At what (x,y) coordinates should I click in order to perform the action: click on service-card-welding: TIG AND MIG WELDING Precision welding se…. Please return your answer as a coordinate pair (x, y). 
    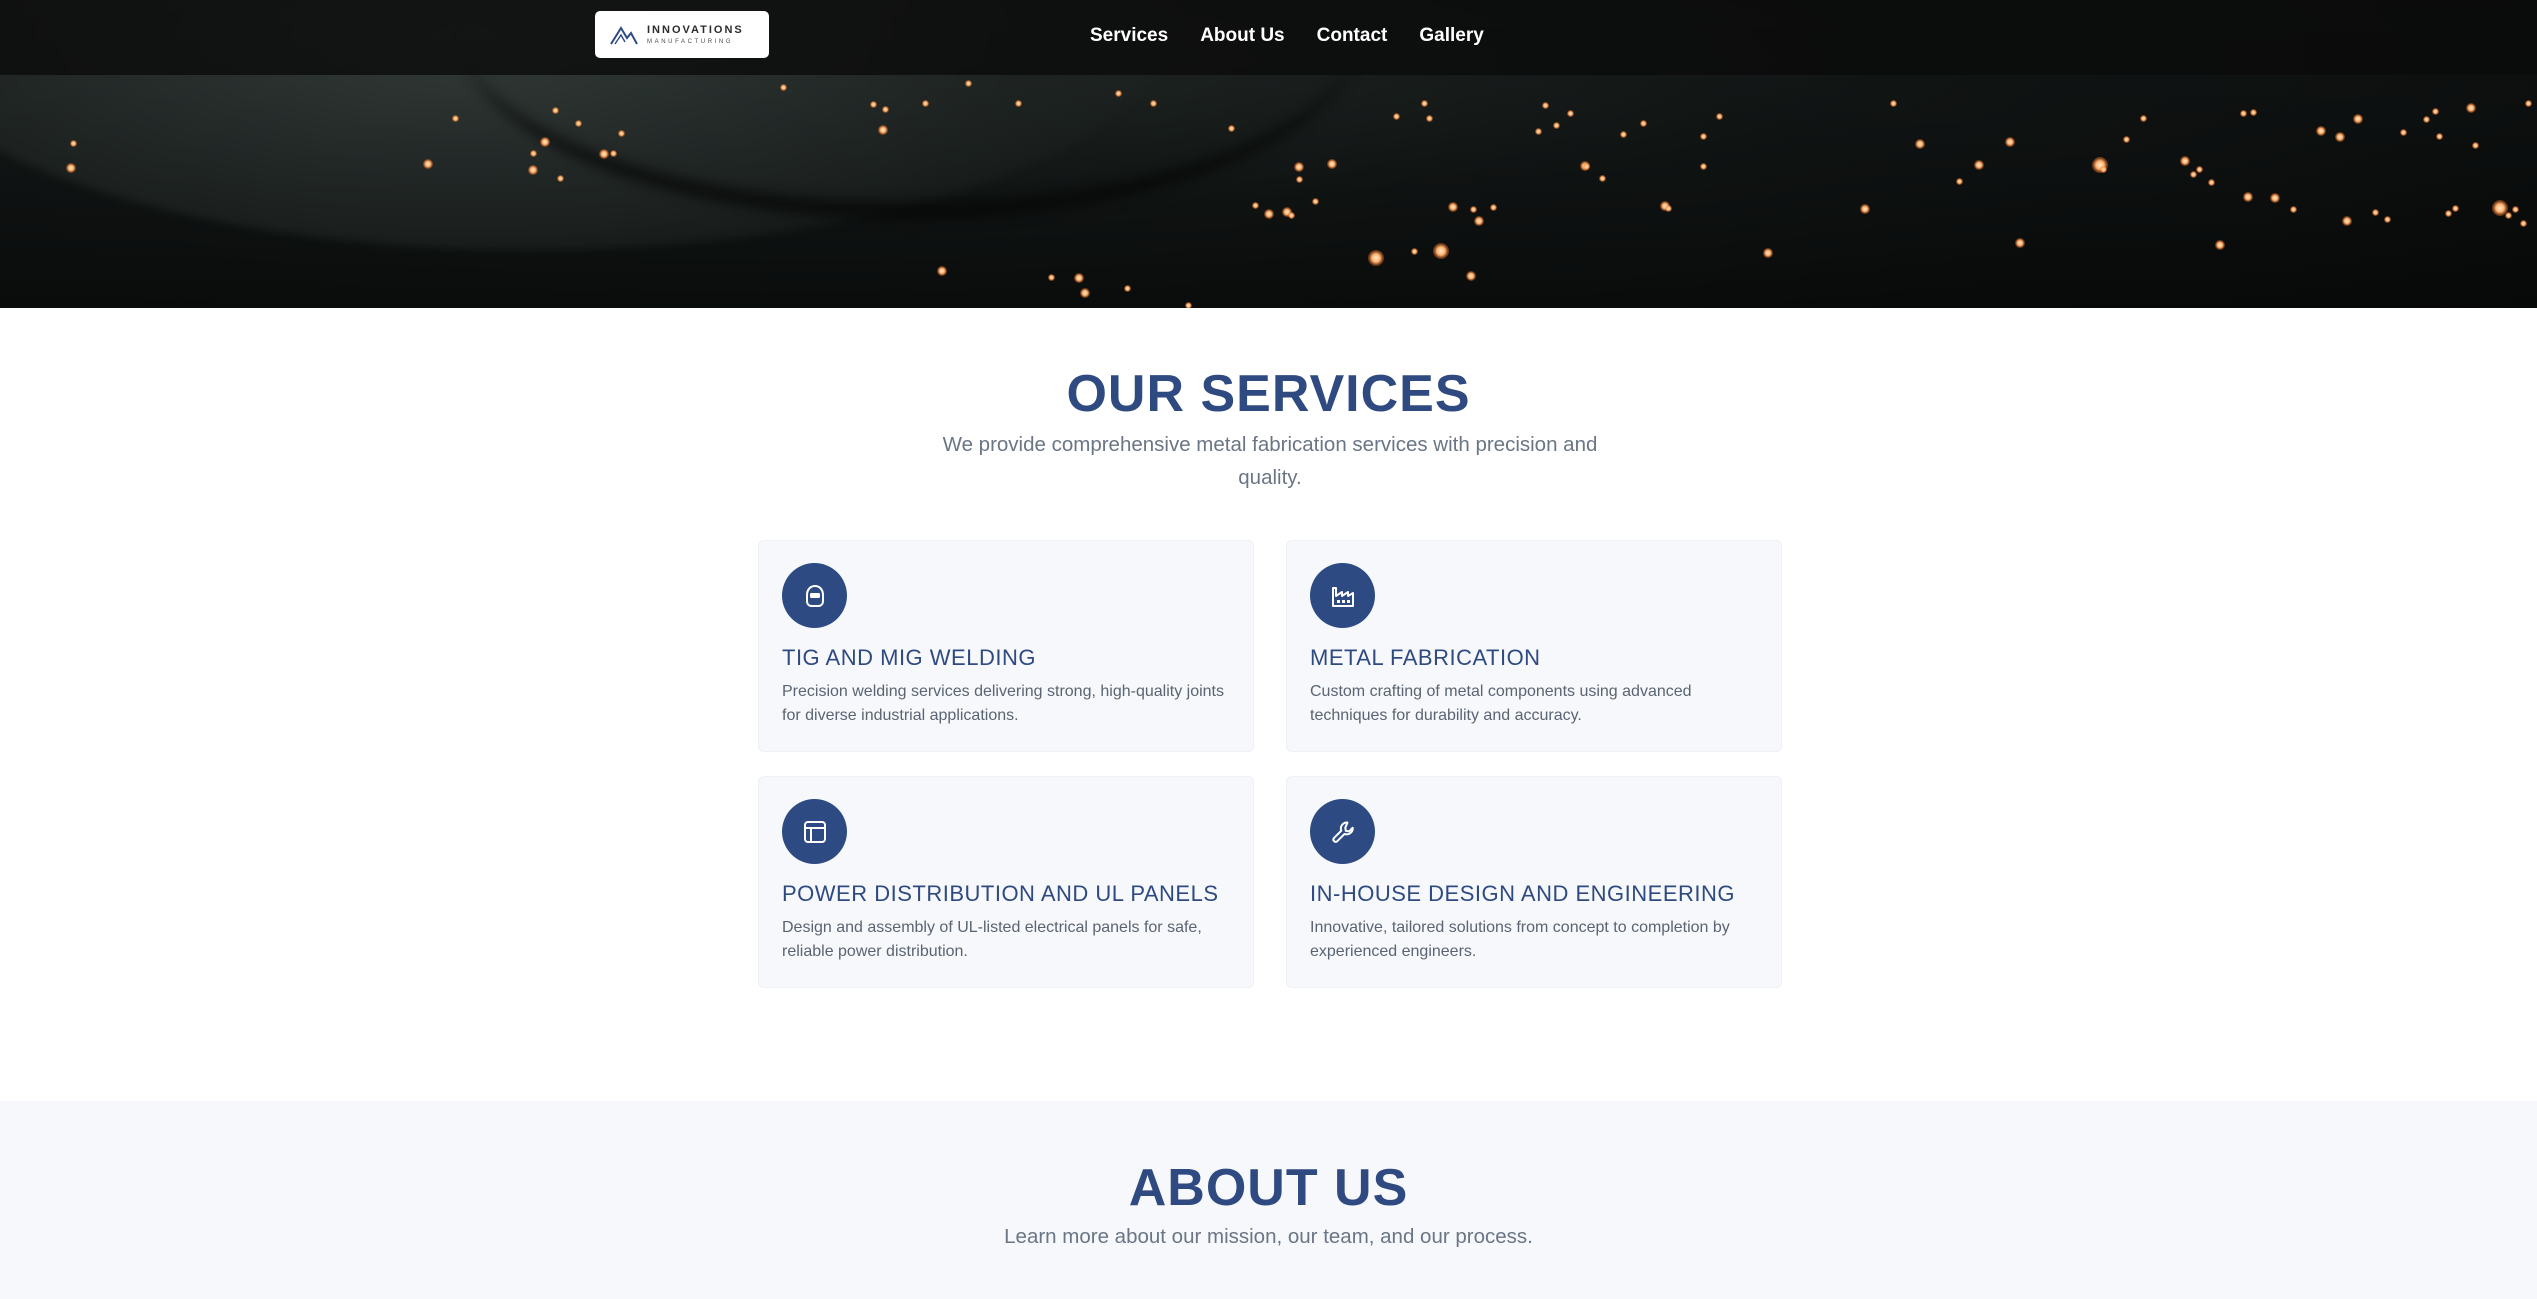
    Looking at the image, I should click on (1006, 646).